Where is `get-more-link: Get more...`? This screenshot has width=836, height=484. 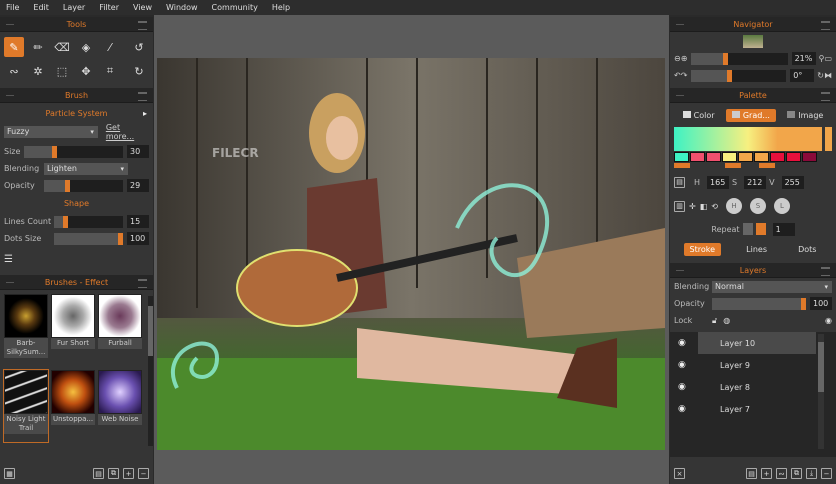
get-more-link: Get more... is located at coordinates (127, 132).